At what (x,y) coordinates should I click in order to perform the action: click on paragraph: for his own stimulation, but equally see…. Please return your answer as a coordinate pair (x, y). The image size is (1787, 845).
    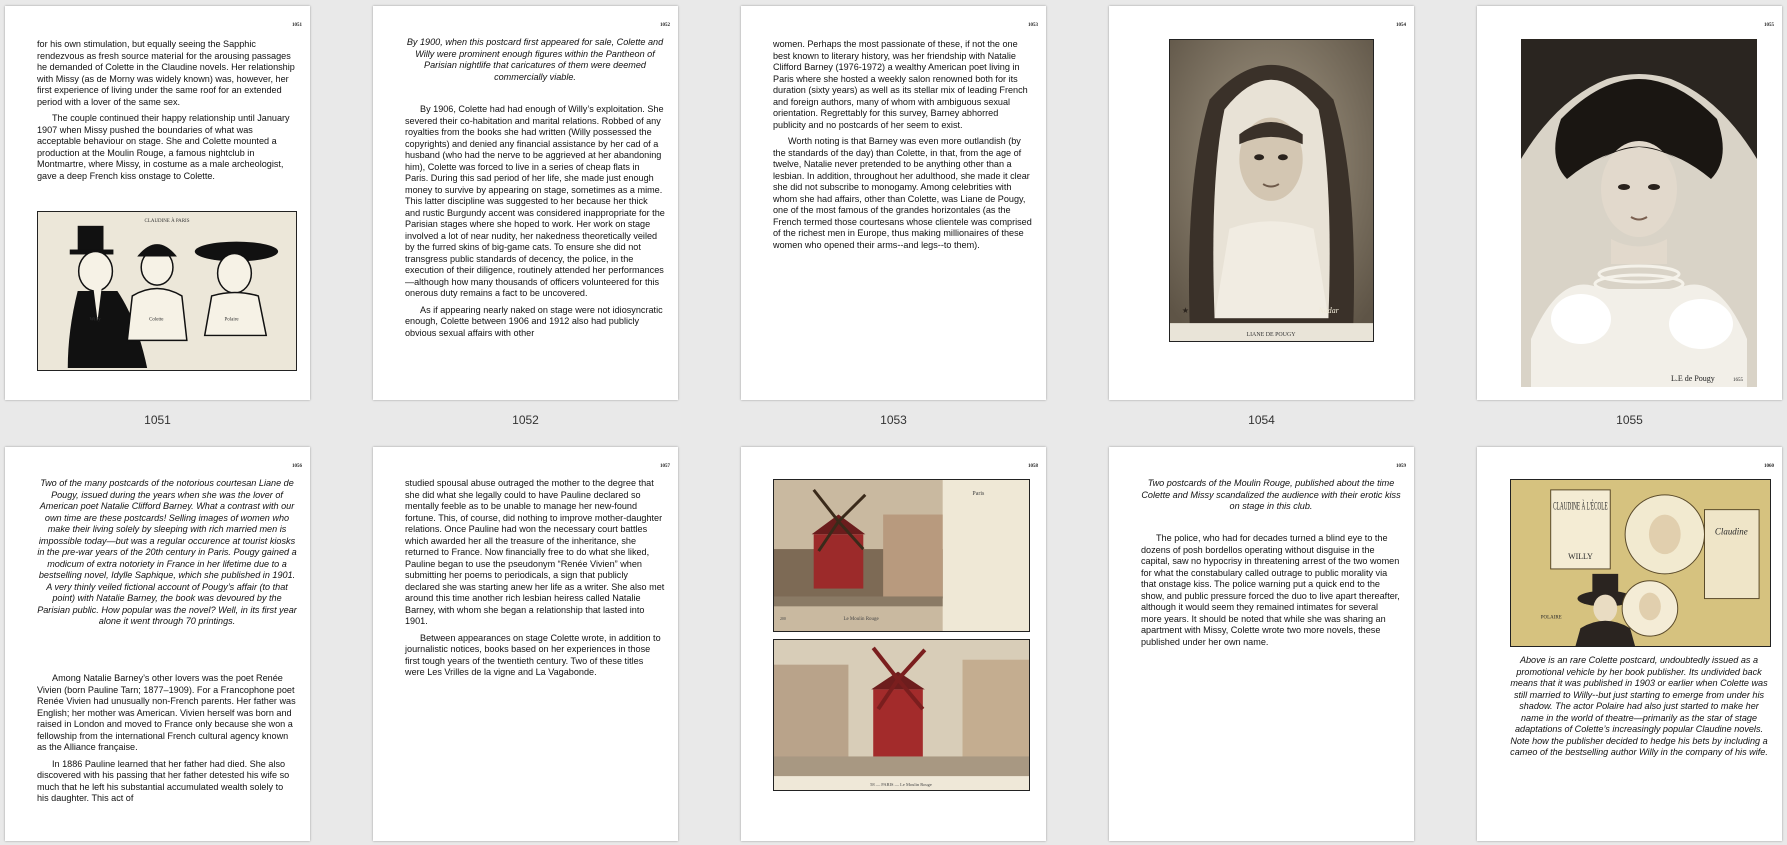
    Looking at the image, I should click on (166, 73).